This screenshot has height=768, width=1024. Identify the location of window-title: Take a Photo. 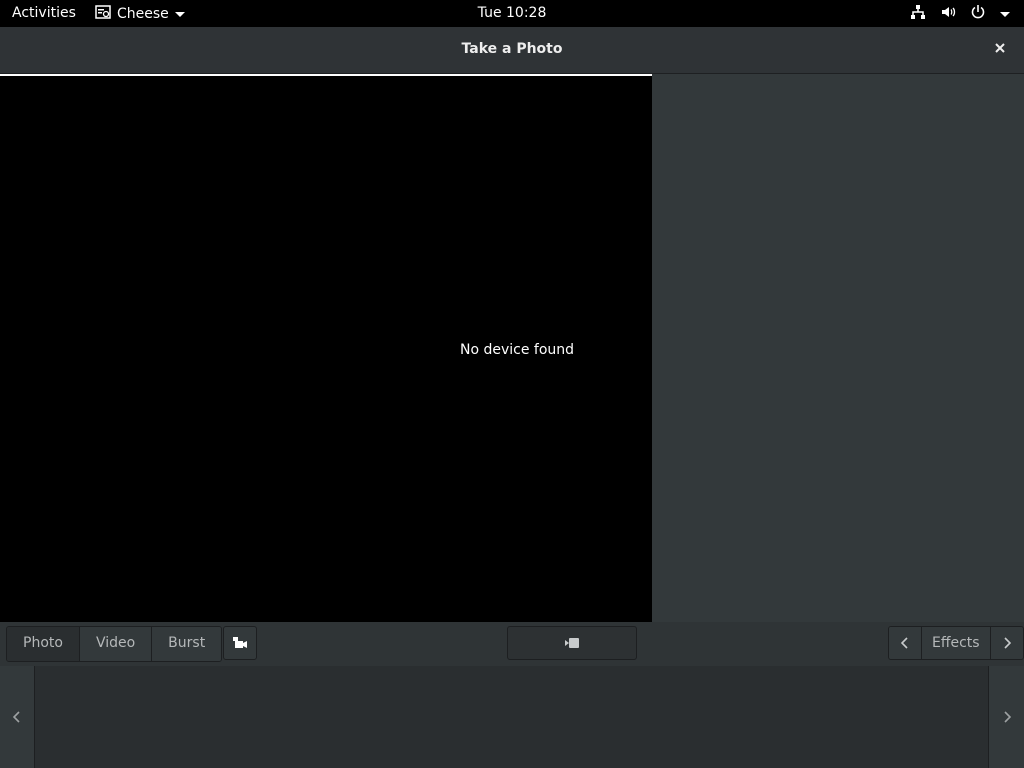
(512, 49).